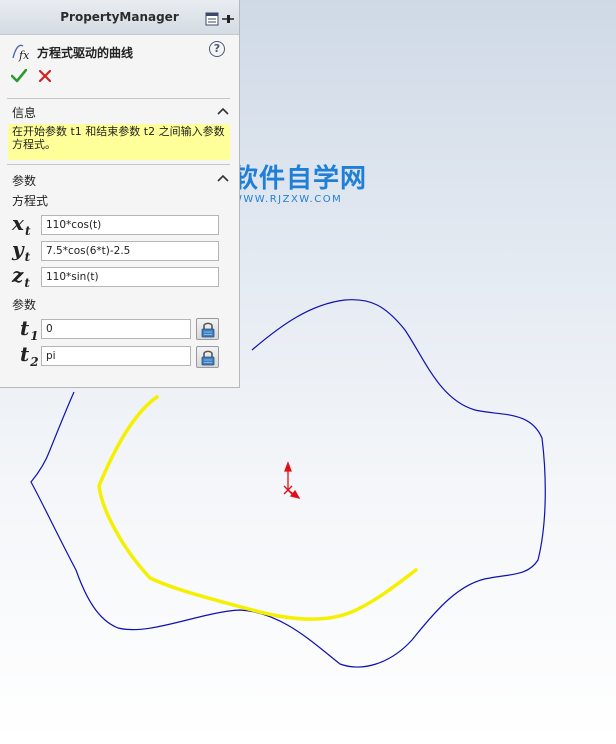 Image resolution: width=616 pixels, height=744 pixels. What do you see at coordinates (30, 201) in the screenshot?
I see `equations-label: 方程式` at bounding box center [30, 201].